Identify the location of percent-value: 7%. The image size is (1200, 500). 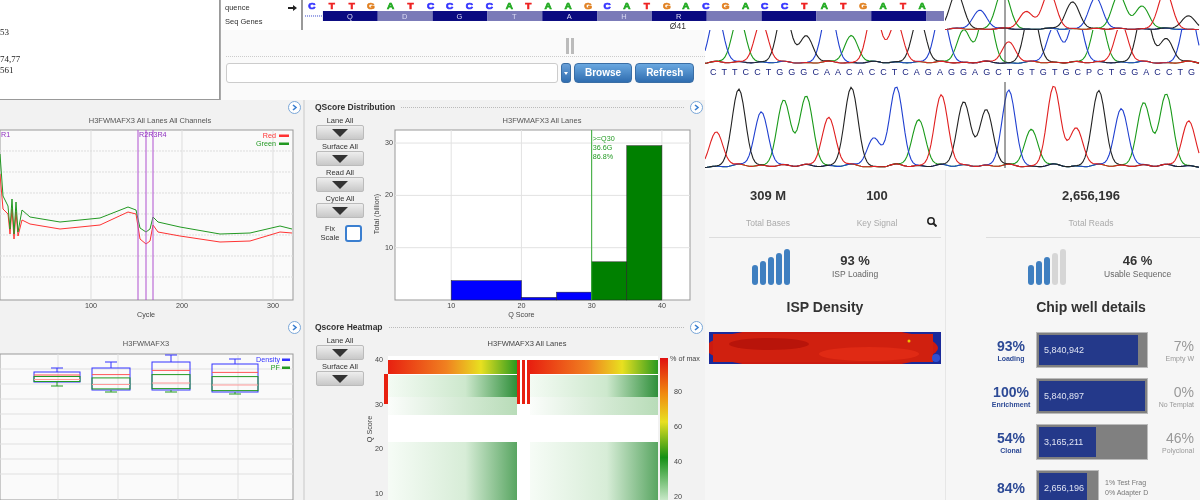
(1183, 345).